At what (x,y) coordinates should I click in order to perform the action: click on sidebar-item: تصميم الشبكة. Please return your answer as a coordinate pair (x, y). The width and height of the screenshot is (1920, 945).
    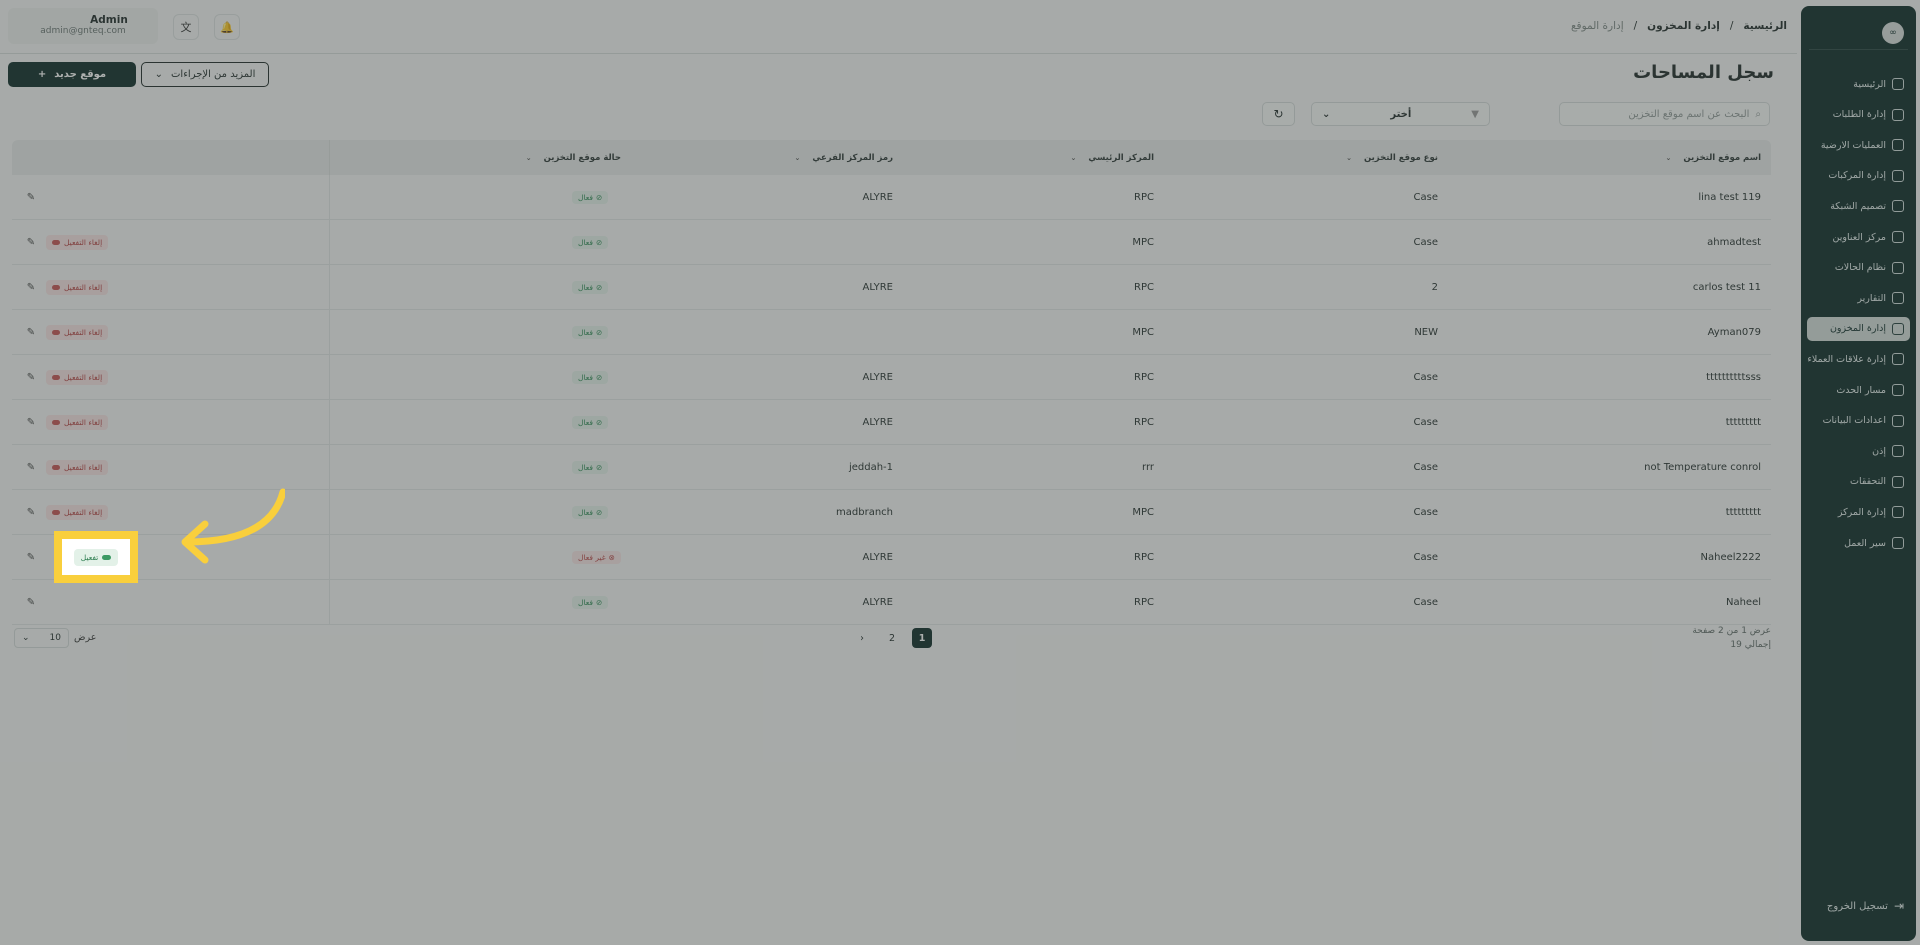
    Looking at the image, I should click on (1858, 206).